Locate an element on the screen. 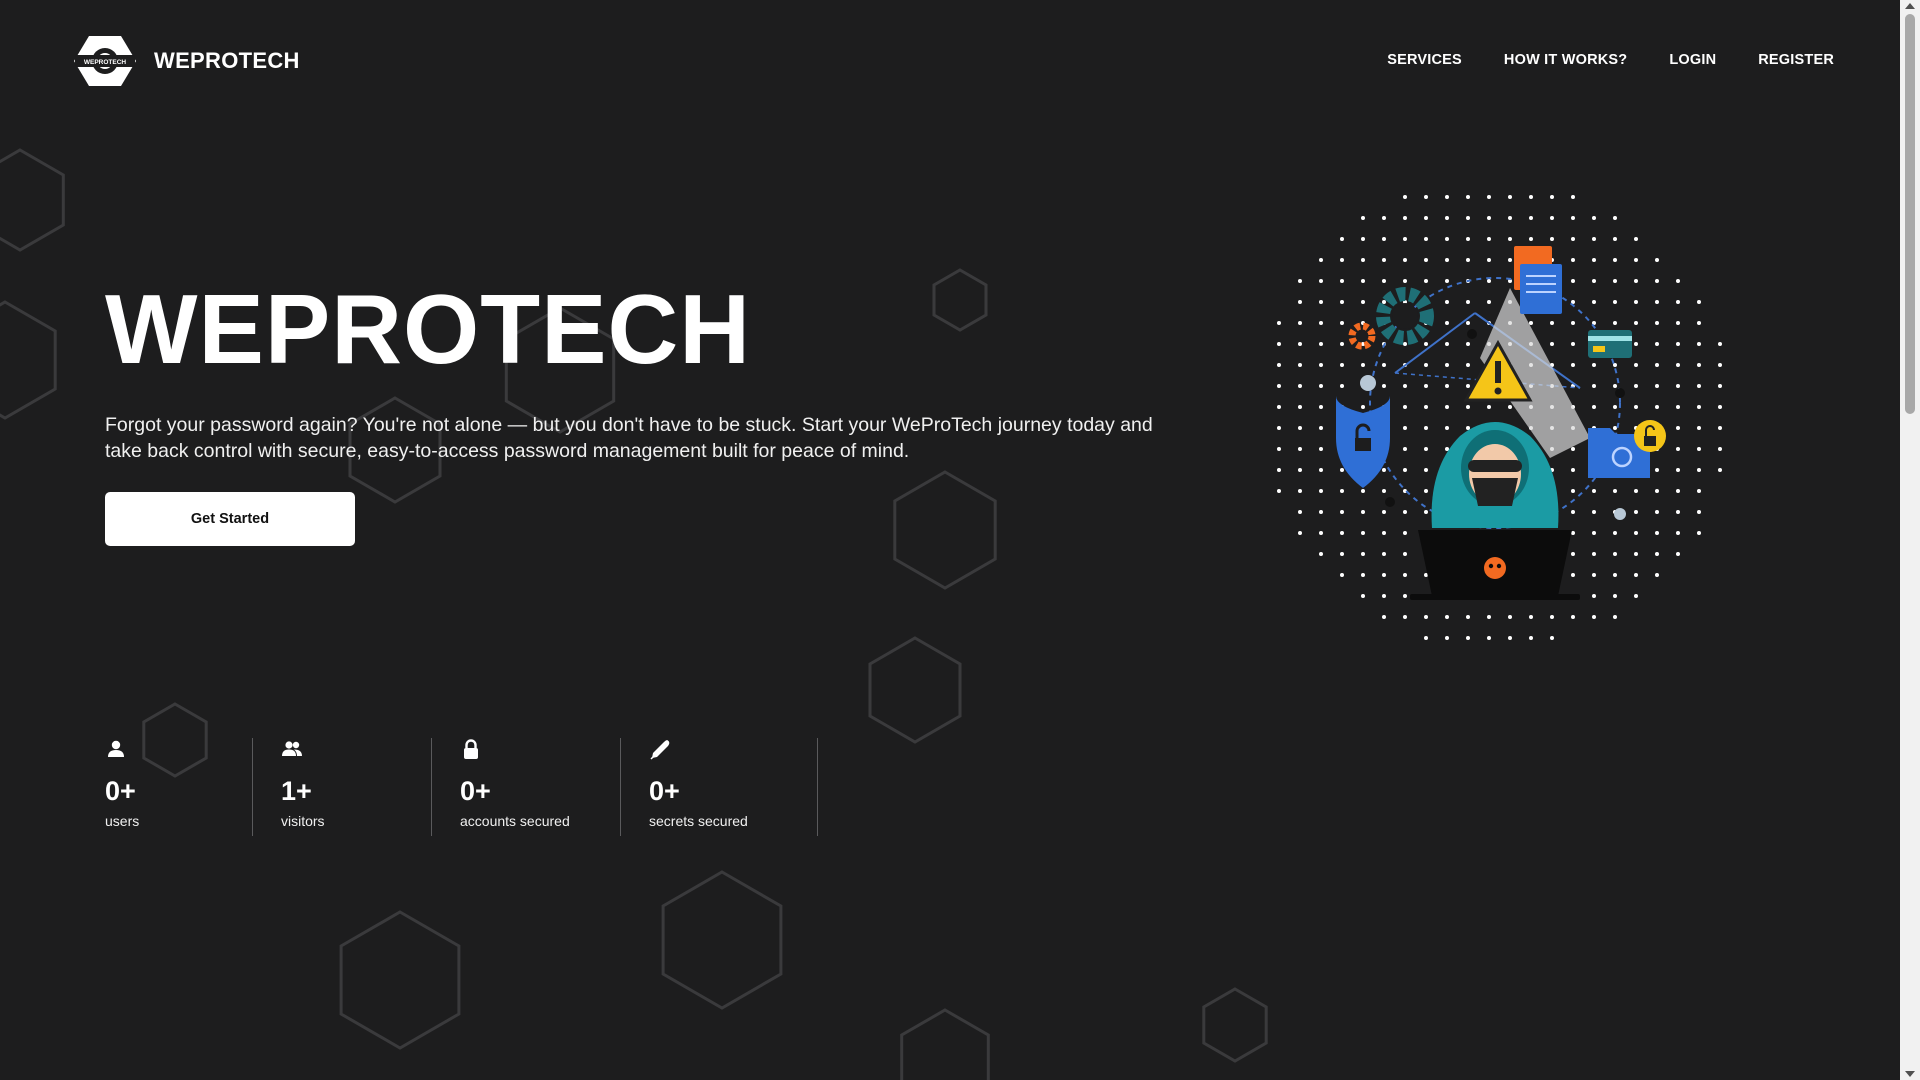 This screenshot has width=1920, height=1080. scroll-down-icon is located at coordinates (1910, 1074).